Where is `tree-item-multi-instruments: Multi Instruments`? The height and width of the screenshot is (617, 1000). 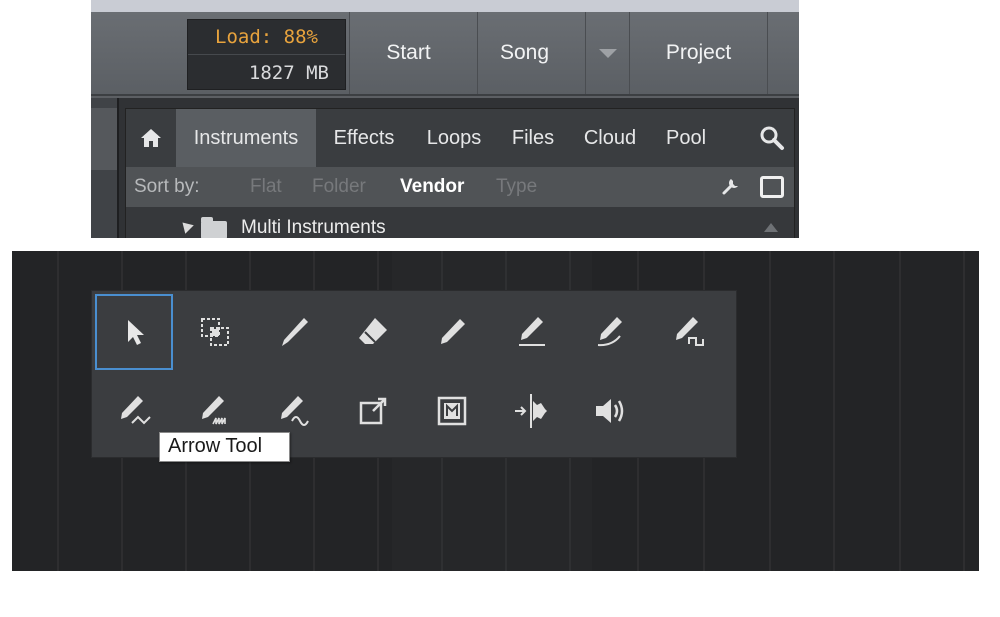
tree-item-multi-instruments: Multi Instruments is located at coordinates (460, 222).